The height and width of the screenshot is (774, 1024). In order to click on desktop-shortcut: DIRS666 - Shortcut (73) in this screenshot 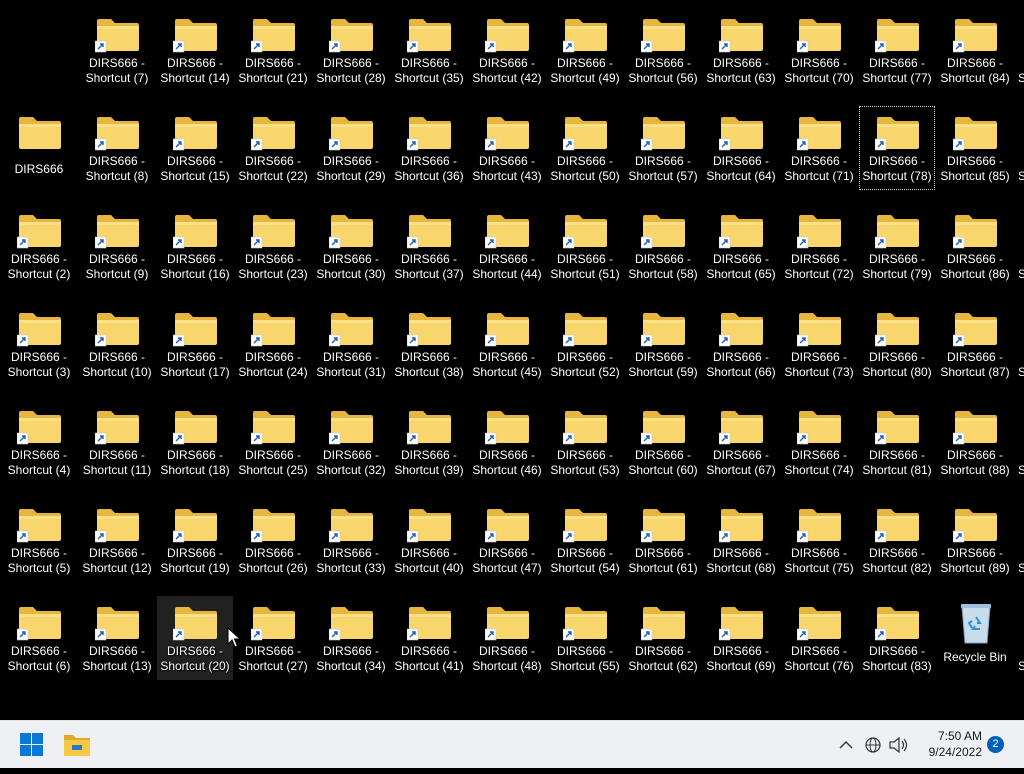, I will do `click(819, 344)`.